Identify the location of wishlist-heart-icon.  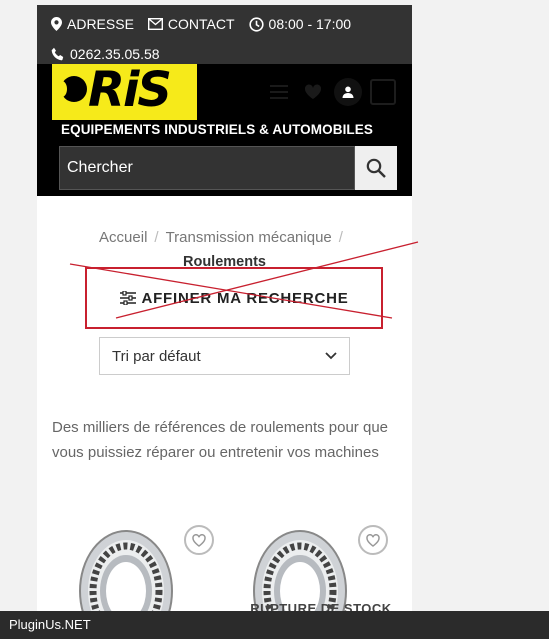
(313, 92).